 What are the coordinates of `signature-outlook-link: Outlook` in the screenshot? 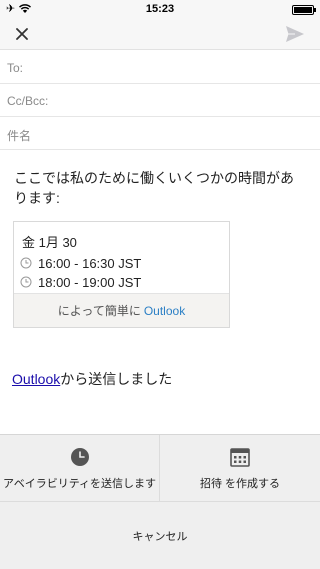 It's located at (36, 379).